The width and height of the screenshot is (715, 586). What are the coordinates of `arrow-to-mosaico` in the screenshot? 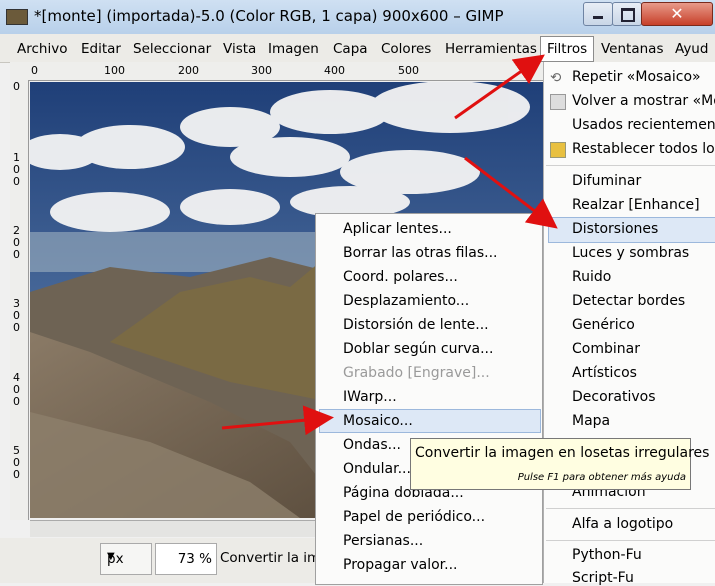 It's located at (277, 420).